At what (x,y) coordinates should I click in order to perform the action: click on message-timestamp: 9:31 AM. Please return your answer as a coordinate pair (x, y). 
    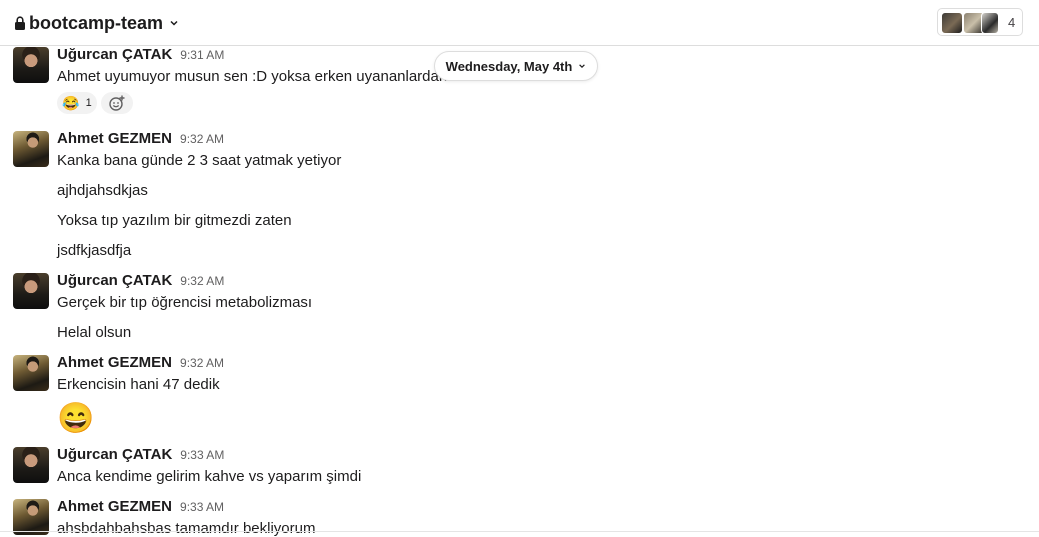
    Looking at the image, I should click on (202, 55).